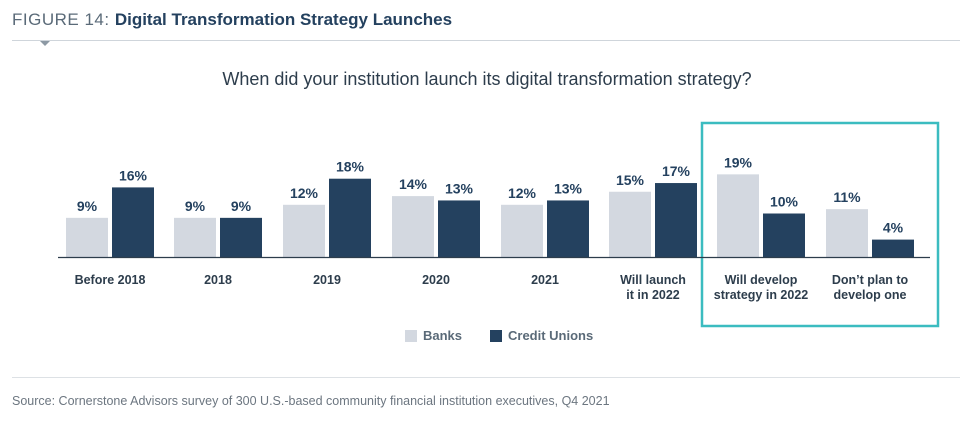 The image size is (974, 435). What do you see at coordinates (784, 202) in the screenshot?
I see `data-label: 10%` at bounding box center [784, 202].